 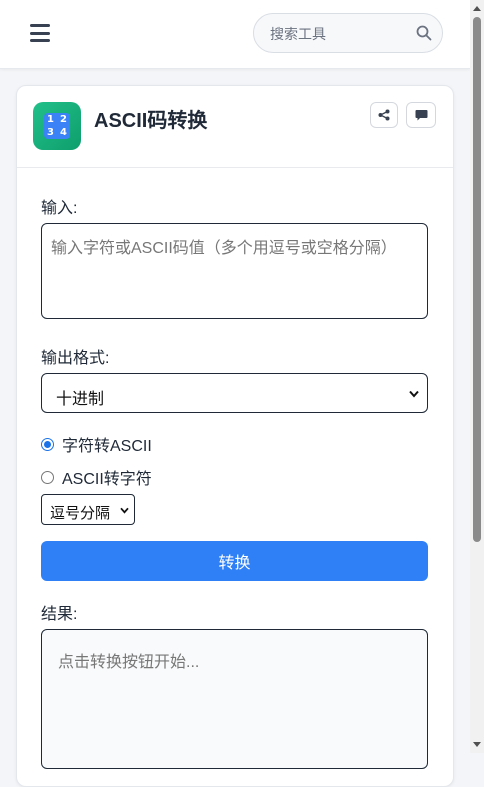 I want to click on radio-ascii-to-char: ASCII转字符, so click(x=96, y=477).